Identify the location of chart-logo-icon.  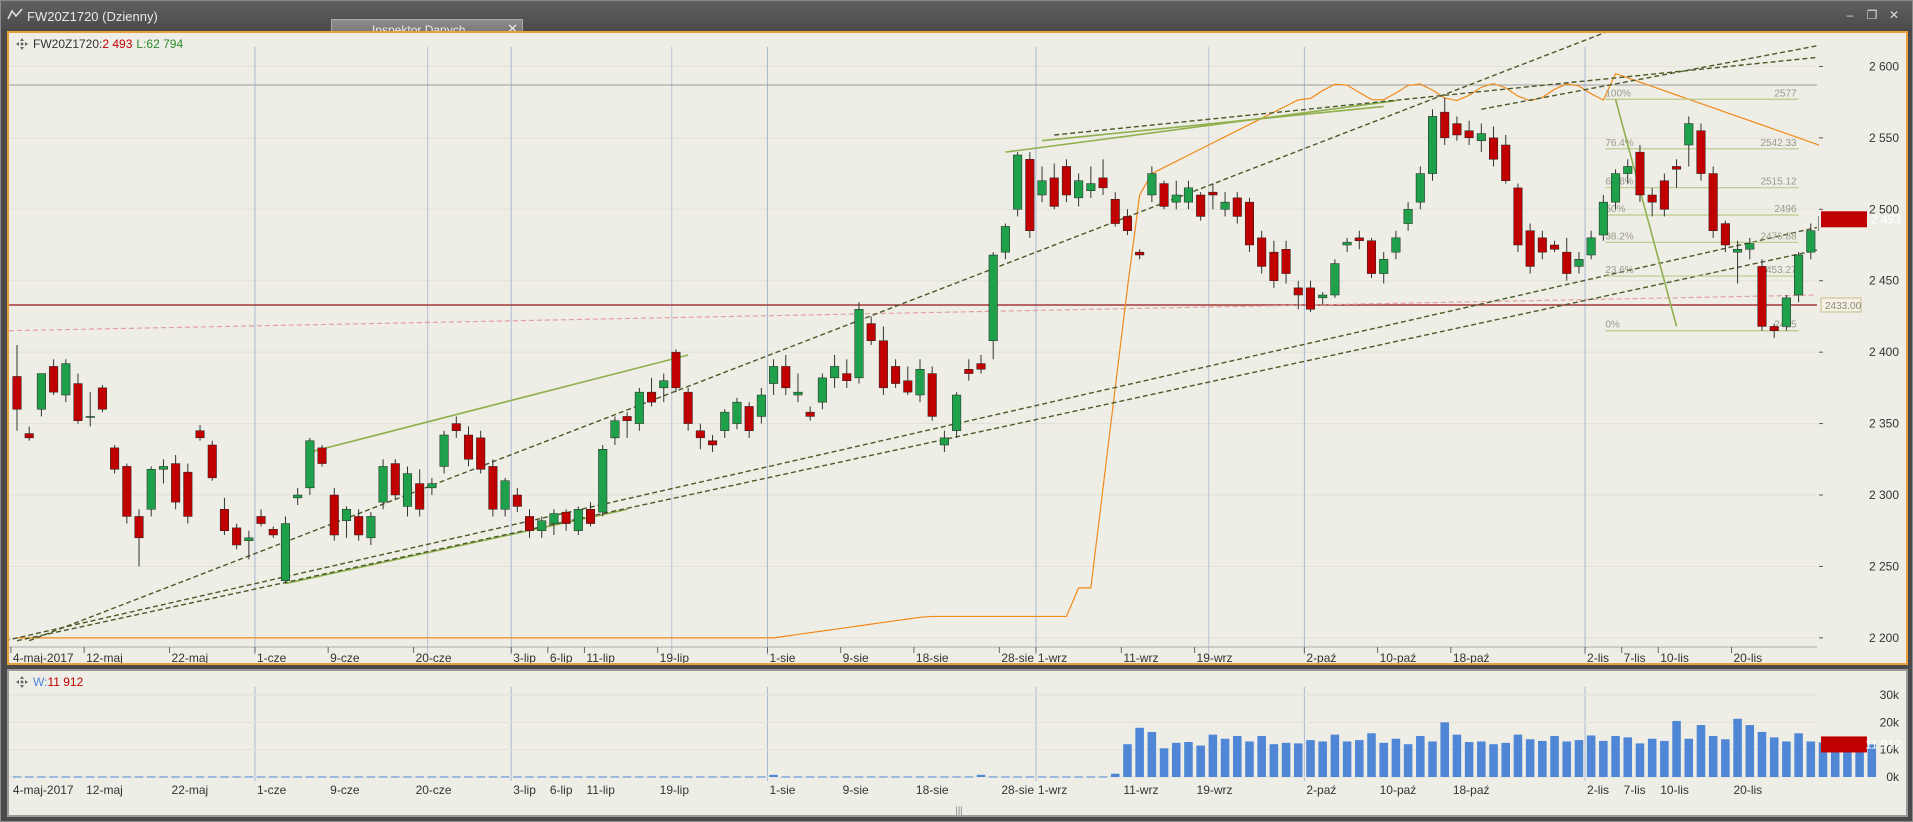
(15, 14).